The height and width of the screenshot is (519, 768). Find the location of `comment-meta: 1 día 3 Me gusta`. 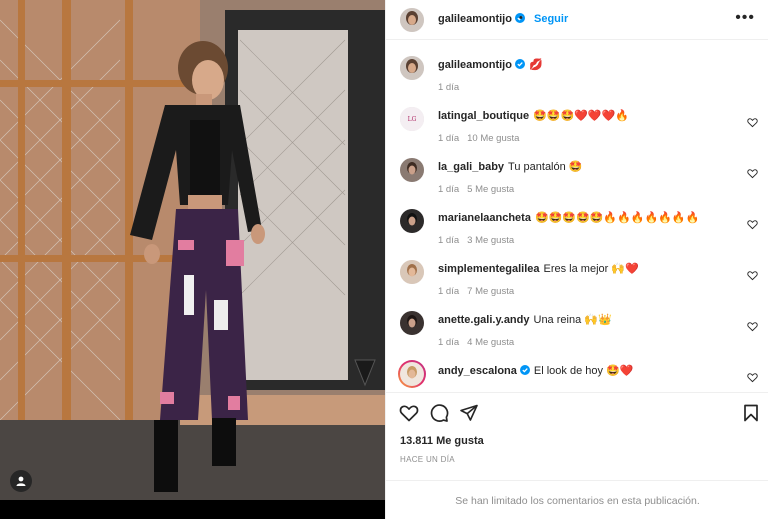

comment-meta: 1 día 3 Me gusta is located at coordinates (476, 240).